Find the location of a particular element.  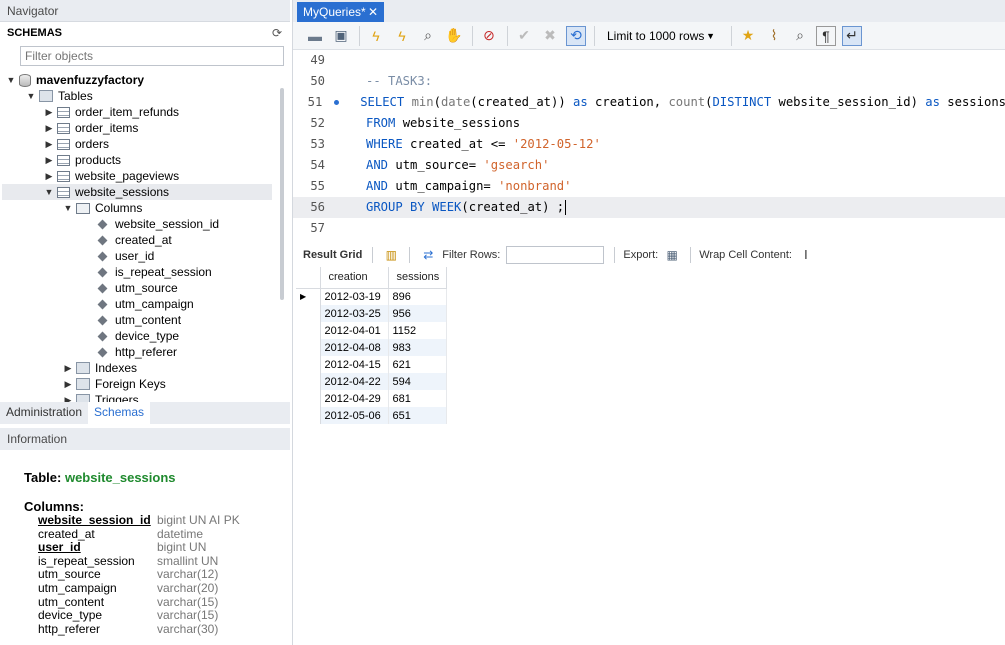

table-row: 2012-04-22 594 is located at coordinates (371, 381).